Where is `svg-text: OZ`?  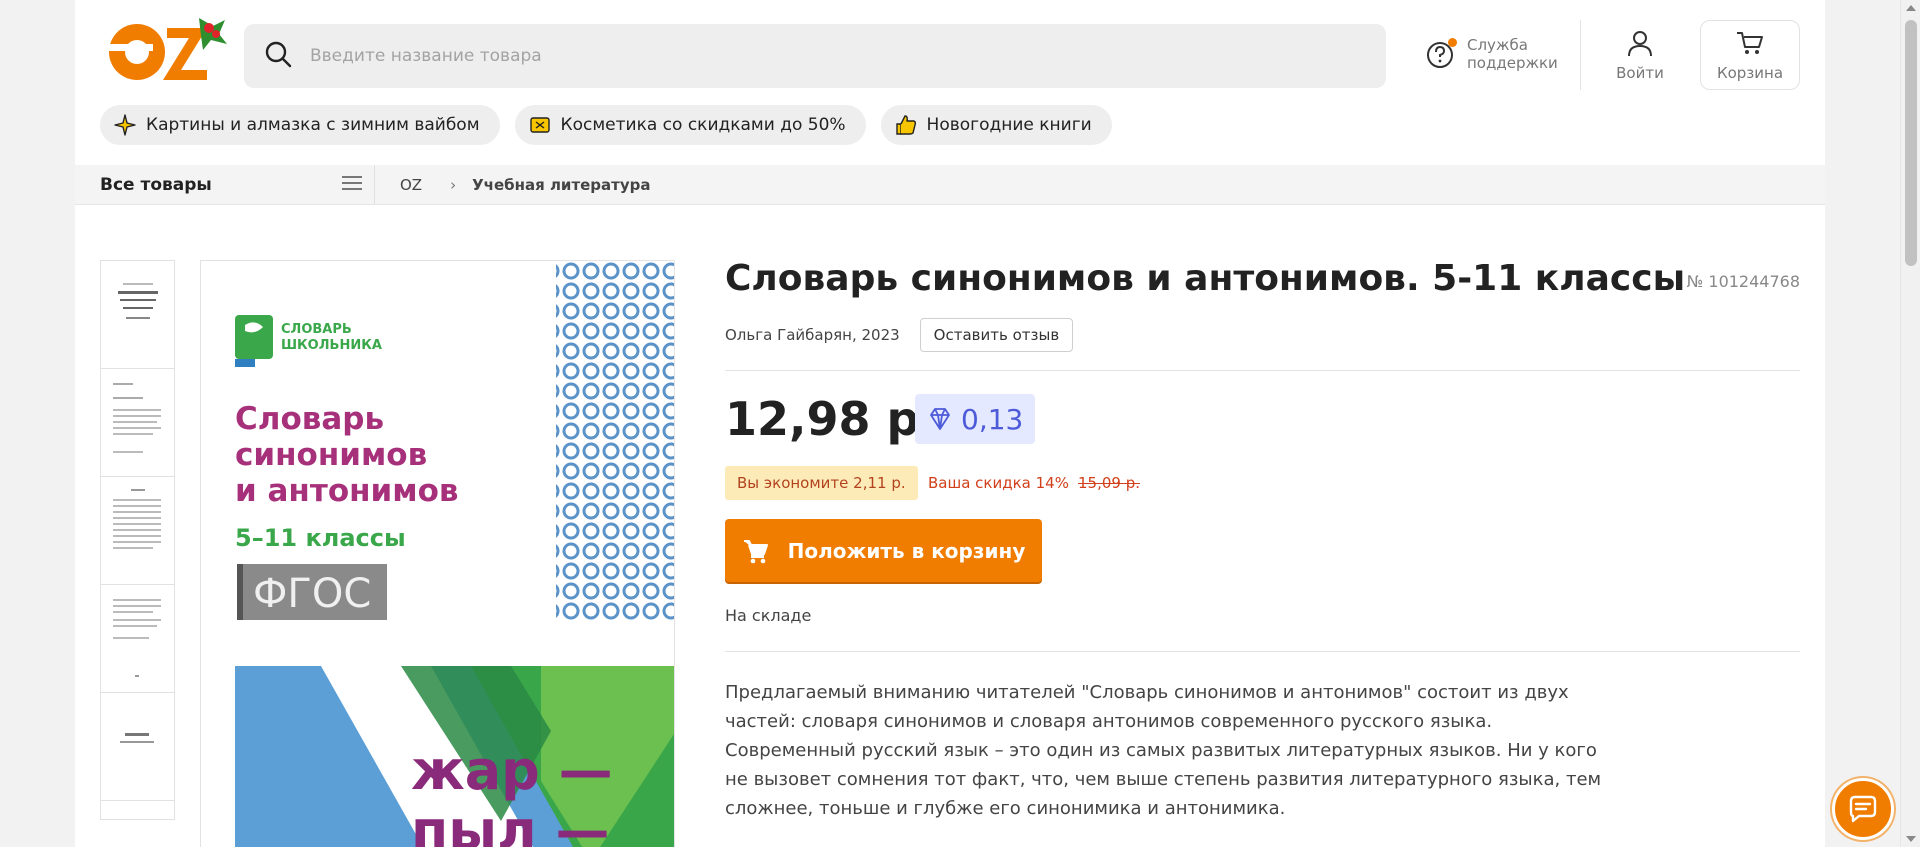
svg-text: OZ is located at coordinates (115, 16).